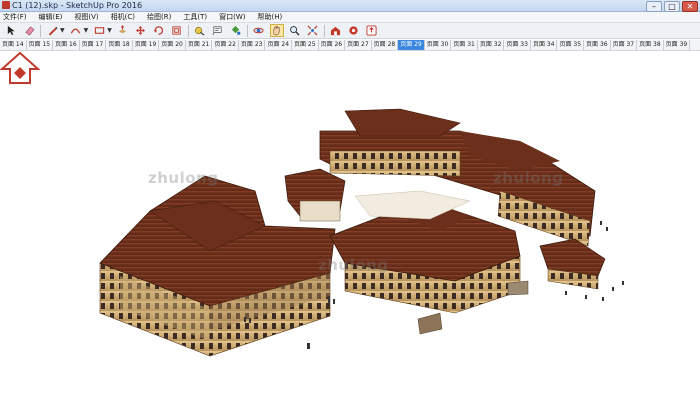  Describe the element at coordinates (430, 323) in the screenshot. I see `stair-block` at that location.